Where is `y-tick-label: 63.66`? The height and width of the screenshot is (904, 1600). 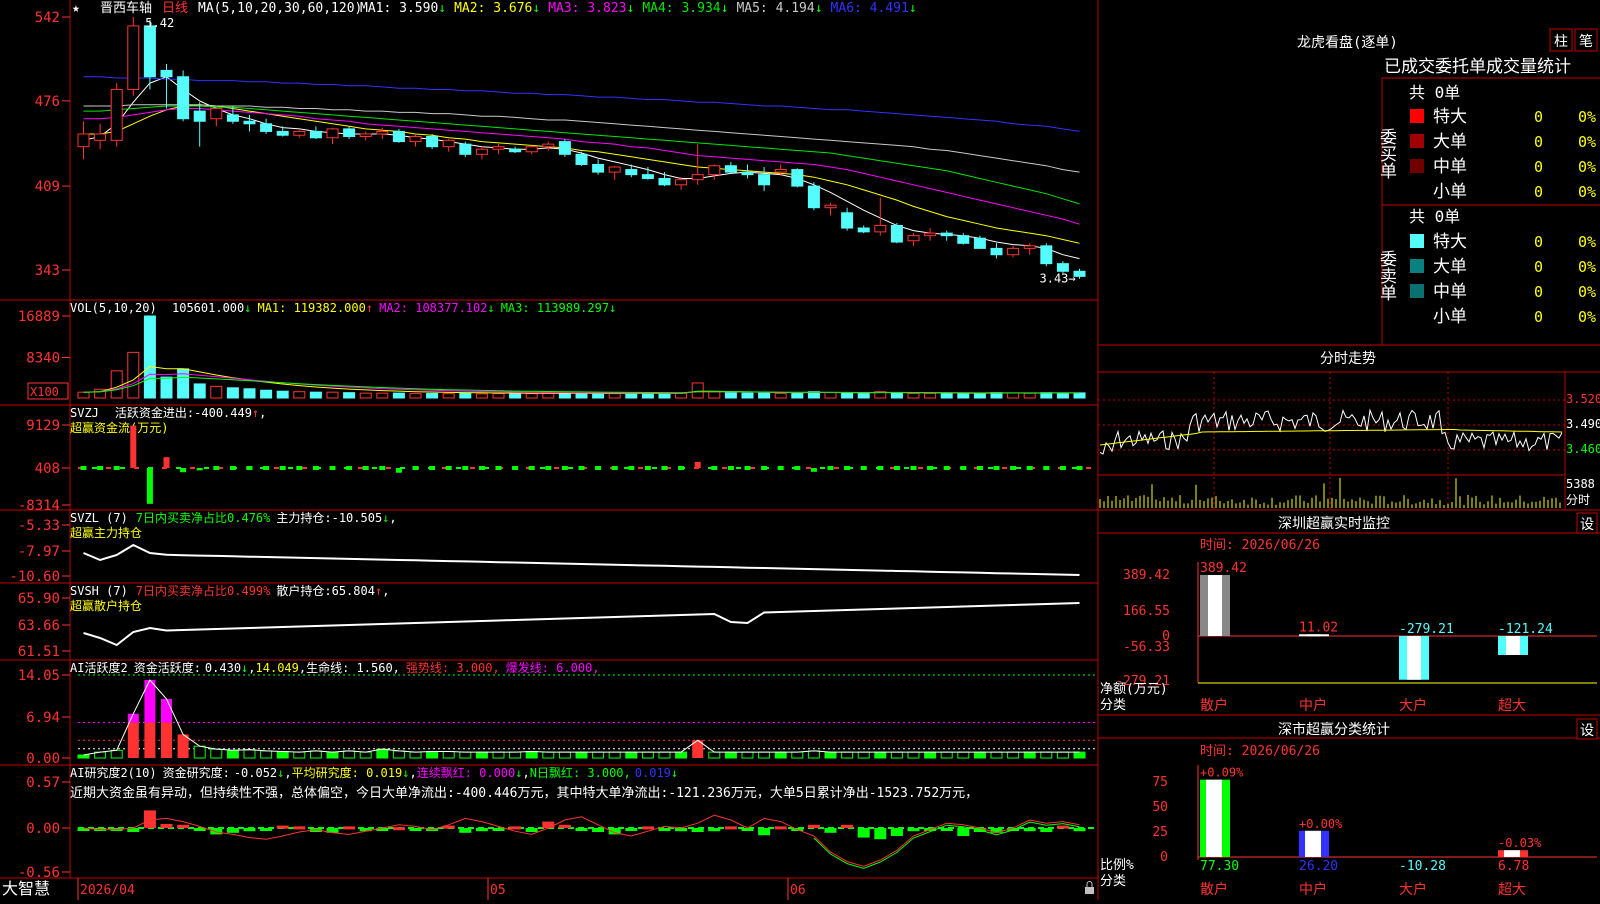
y-tick-label: 63.66 is located at coordinates (39, 626).